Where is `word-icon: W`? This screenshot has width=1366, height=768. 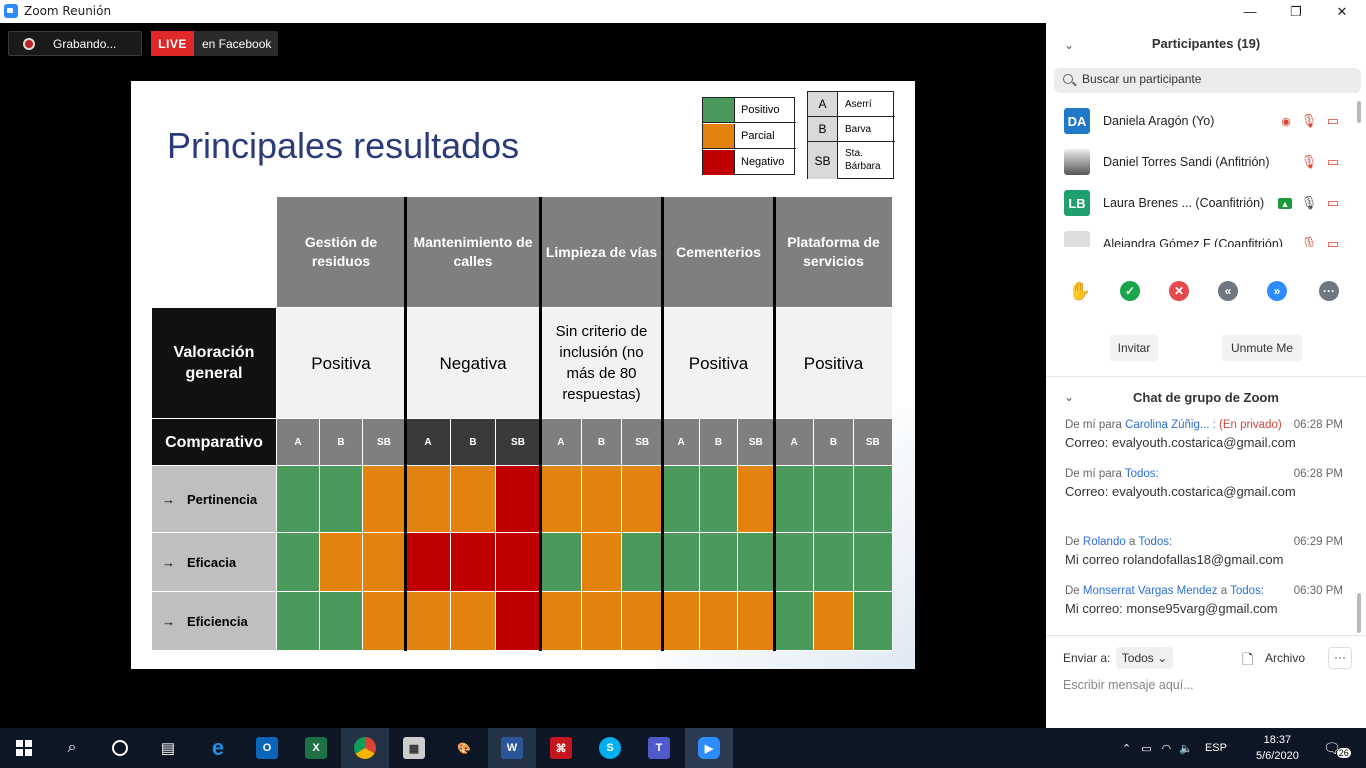 word-icon: W is located at coordinates (512, 748).